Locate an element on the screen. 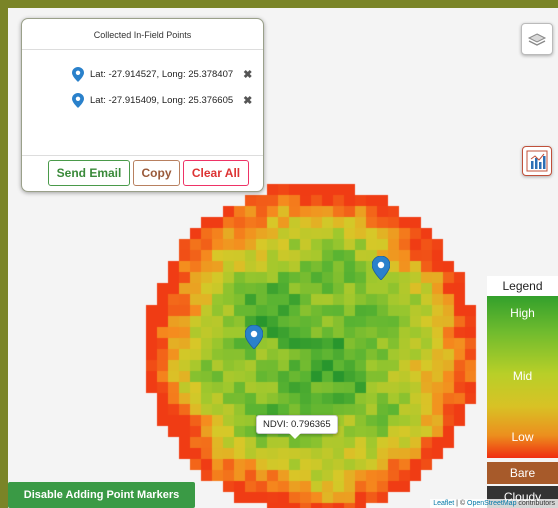 The image size is (558, 508). layers-icon is located at coordinates (537, 39).